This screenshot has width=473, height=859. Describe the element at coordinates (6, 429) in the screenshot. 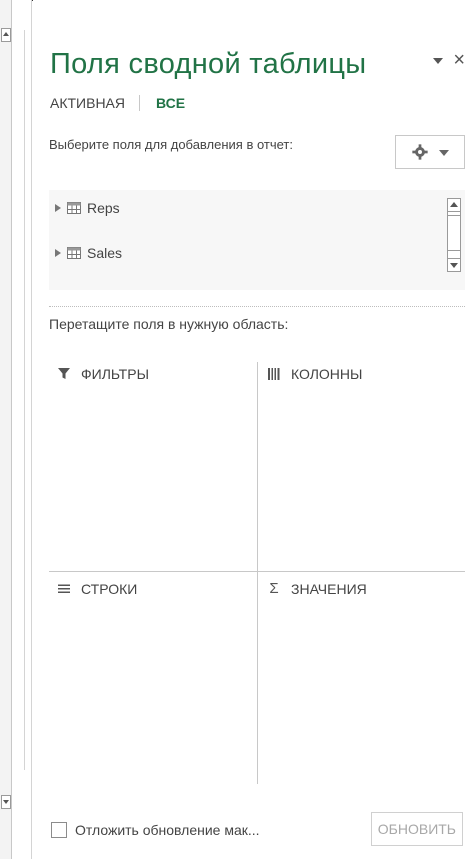

I see `worksheet-scrollbar` at that location.